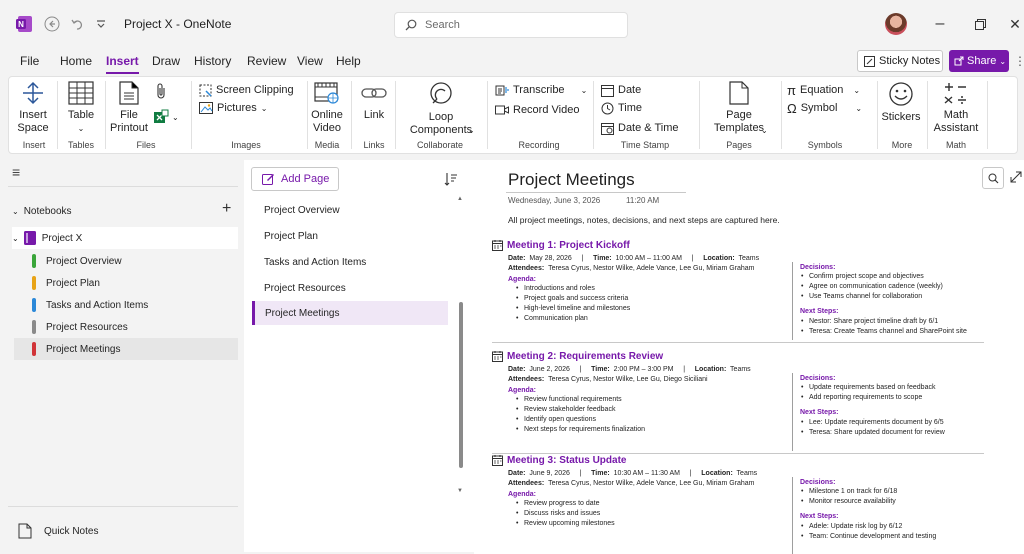 This screenshot has width=1024, height=554. What do you see at coordinates (577, 356) in the screenshot?
I see `meeting-title: Meeting 2: Requirements Review` at bounding box center [577, 356].